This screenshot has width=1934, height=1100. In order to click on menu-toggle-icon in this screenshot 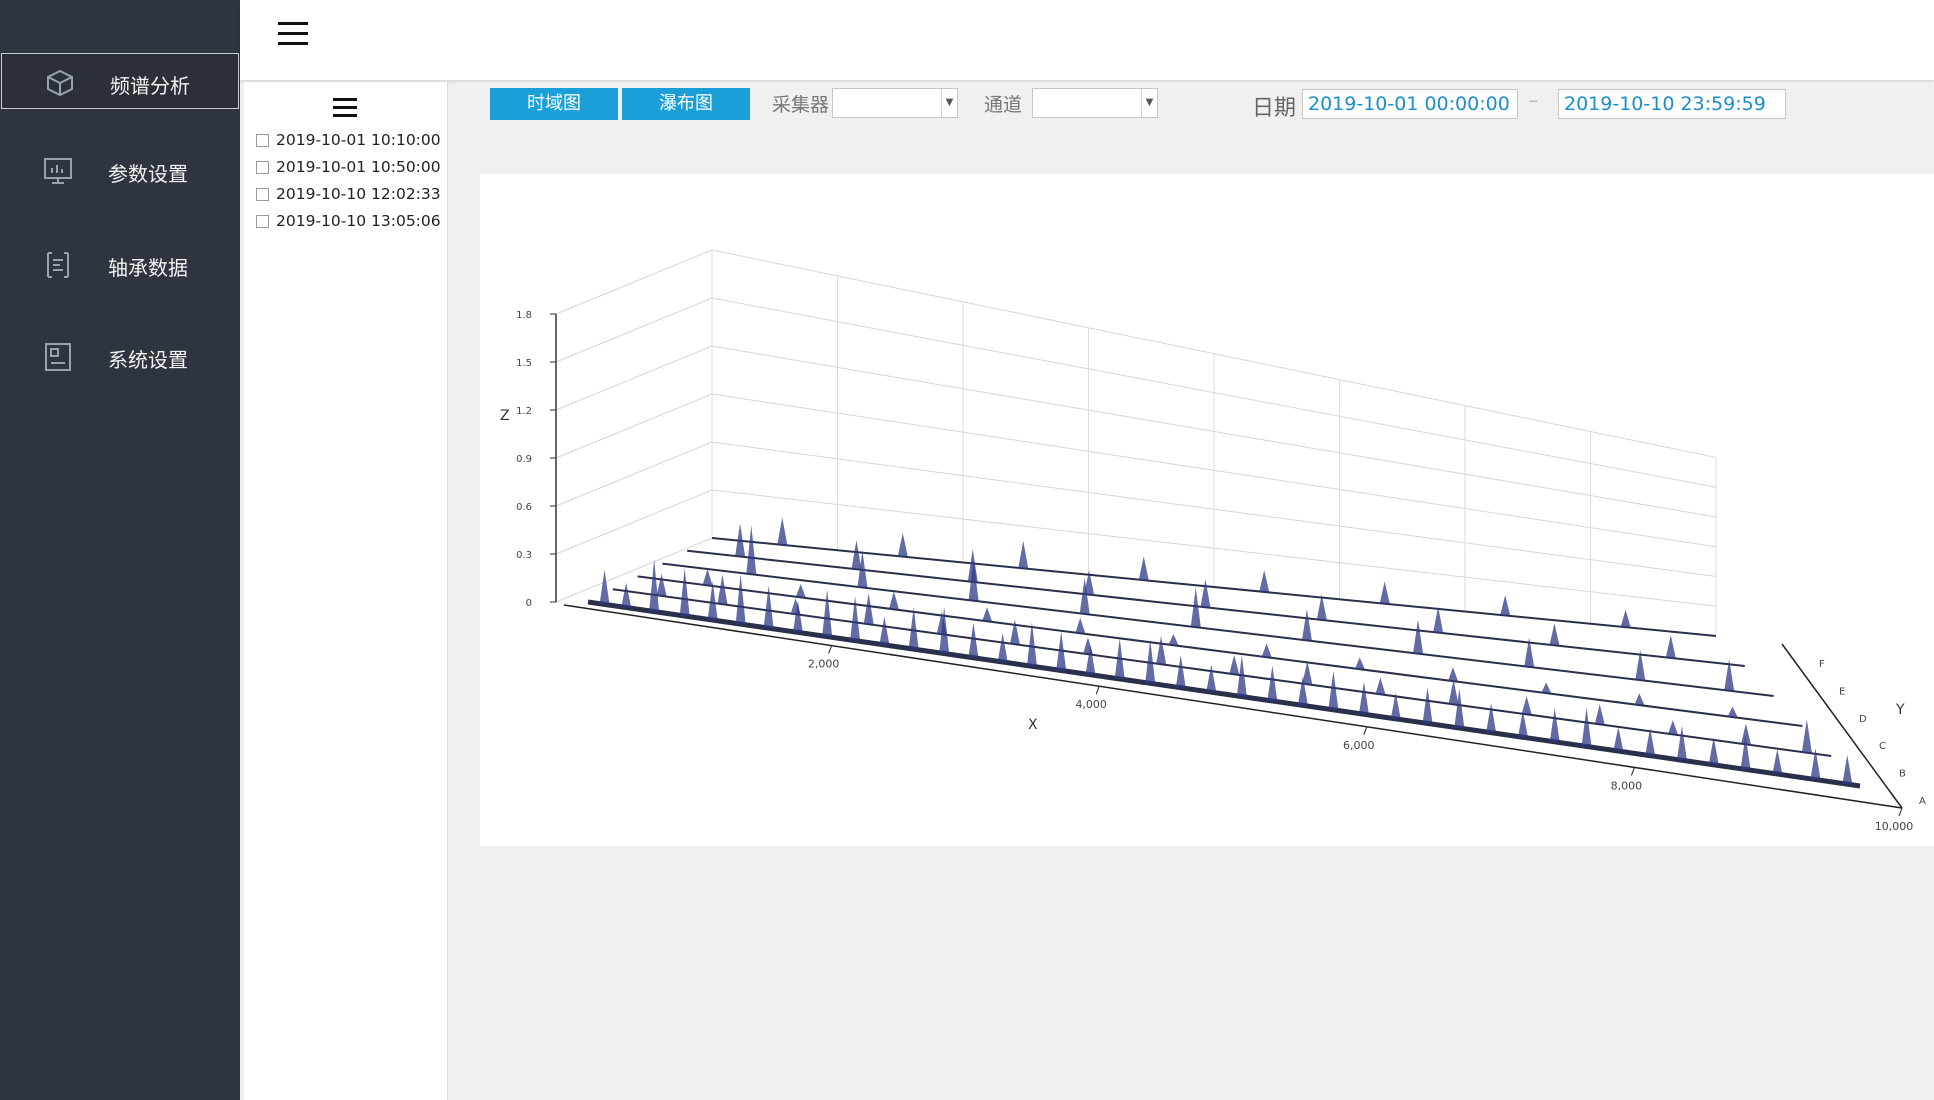, I will do `click(293, 37)`.